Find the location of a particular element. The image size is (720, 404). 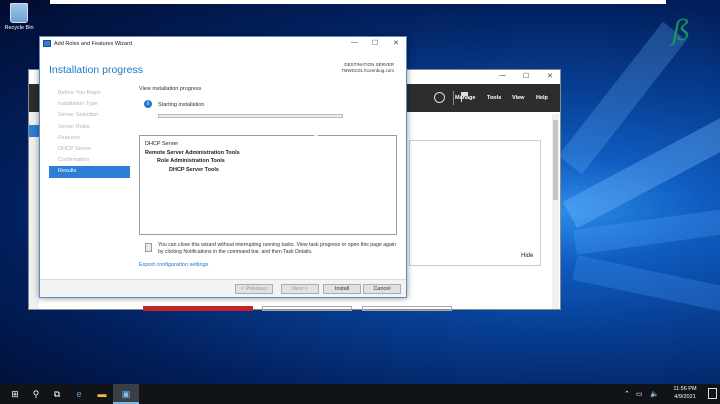

top-window-edge is located at coordinates (358, 2).